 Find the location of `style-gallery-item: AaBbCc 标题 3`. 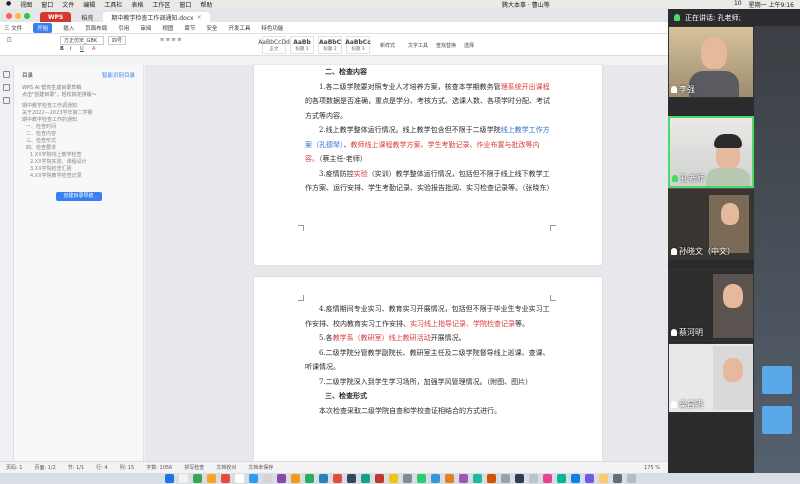

style-gallery-item: AaBbCc 标题 3 is located at coordinates (358, 45).